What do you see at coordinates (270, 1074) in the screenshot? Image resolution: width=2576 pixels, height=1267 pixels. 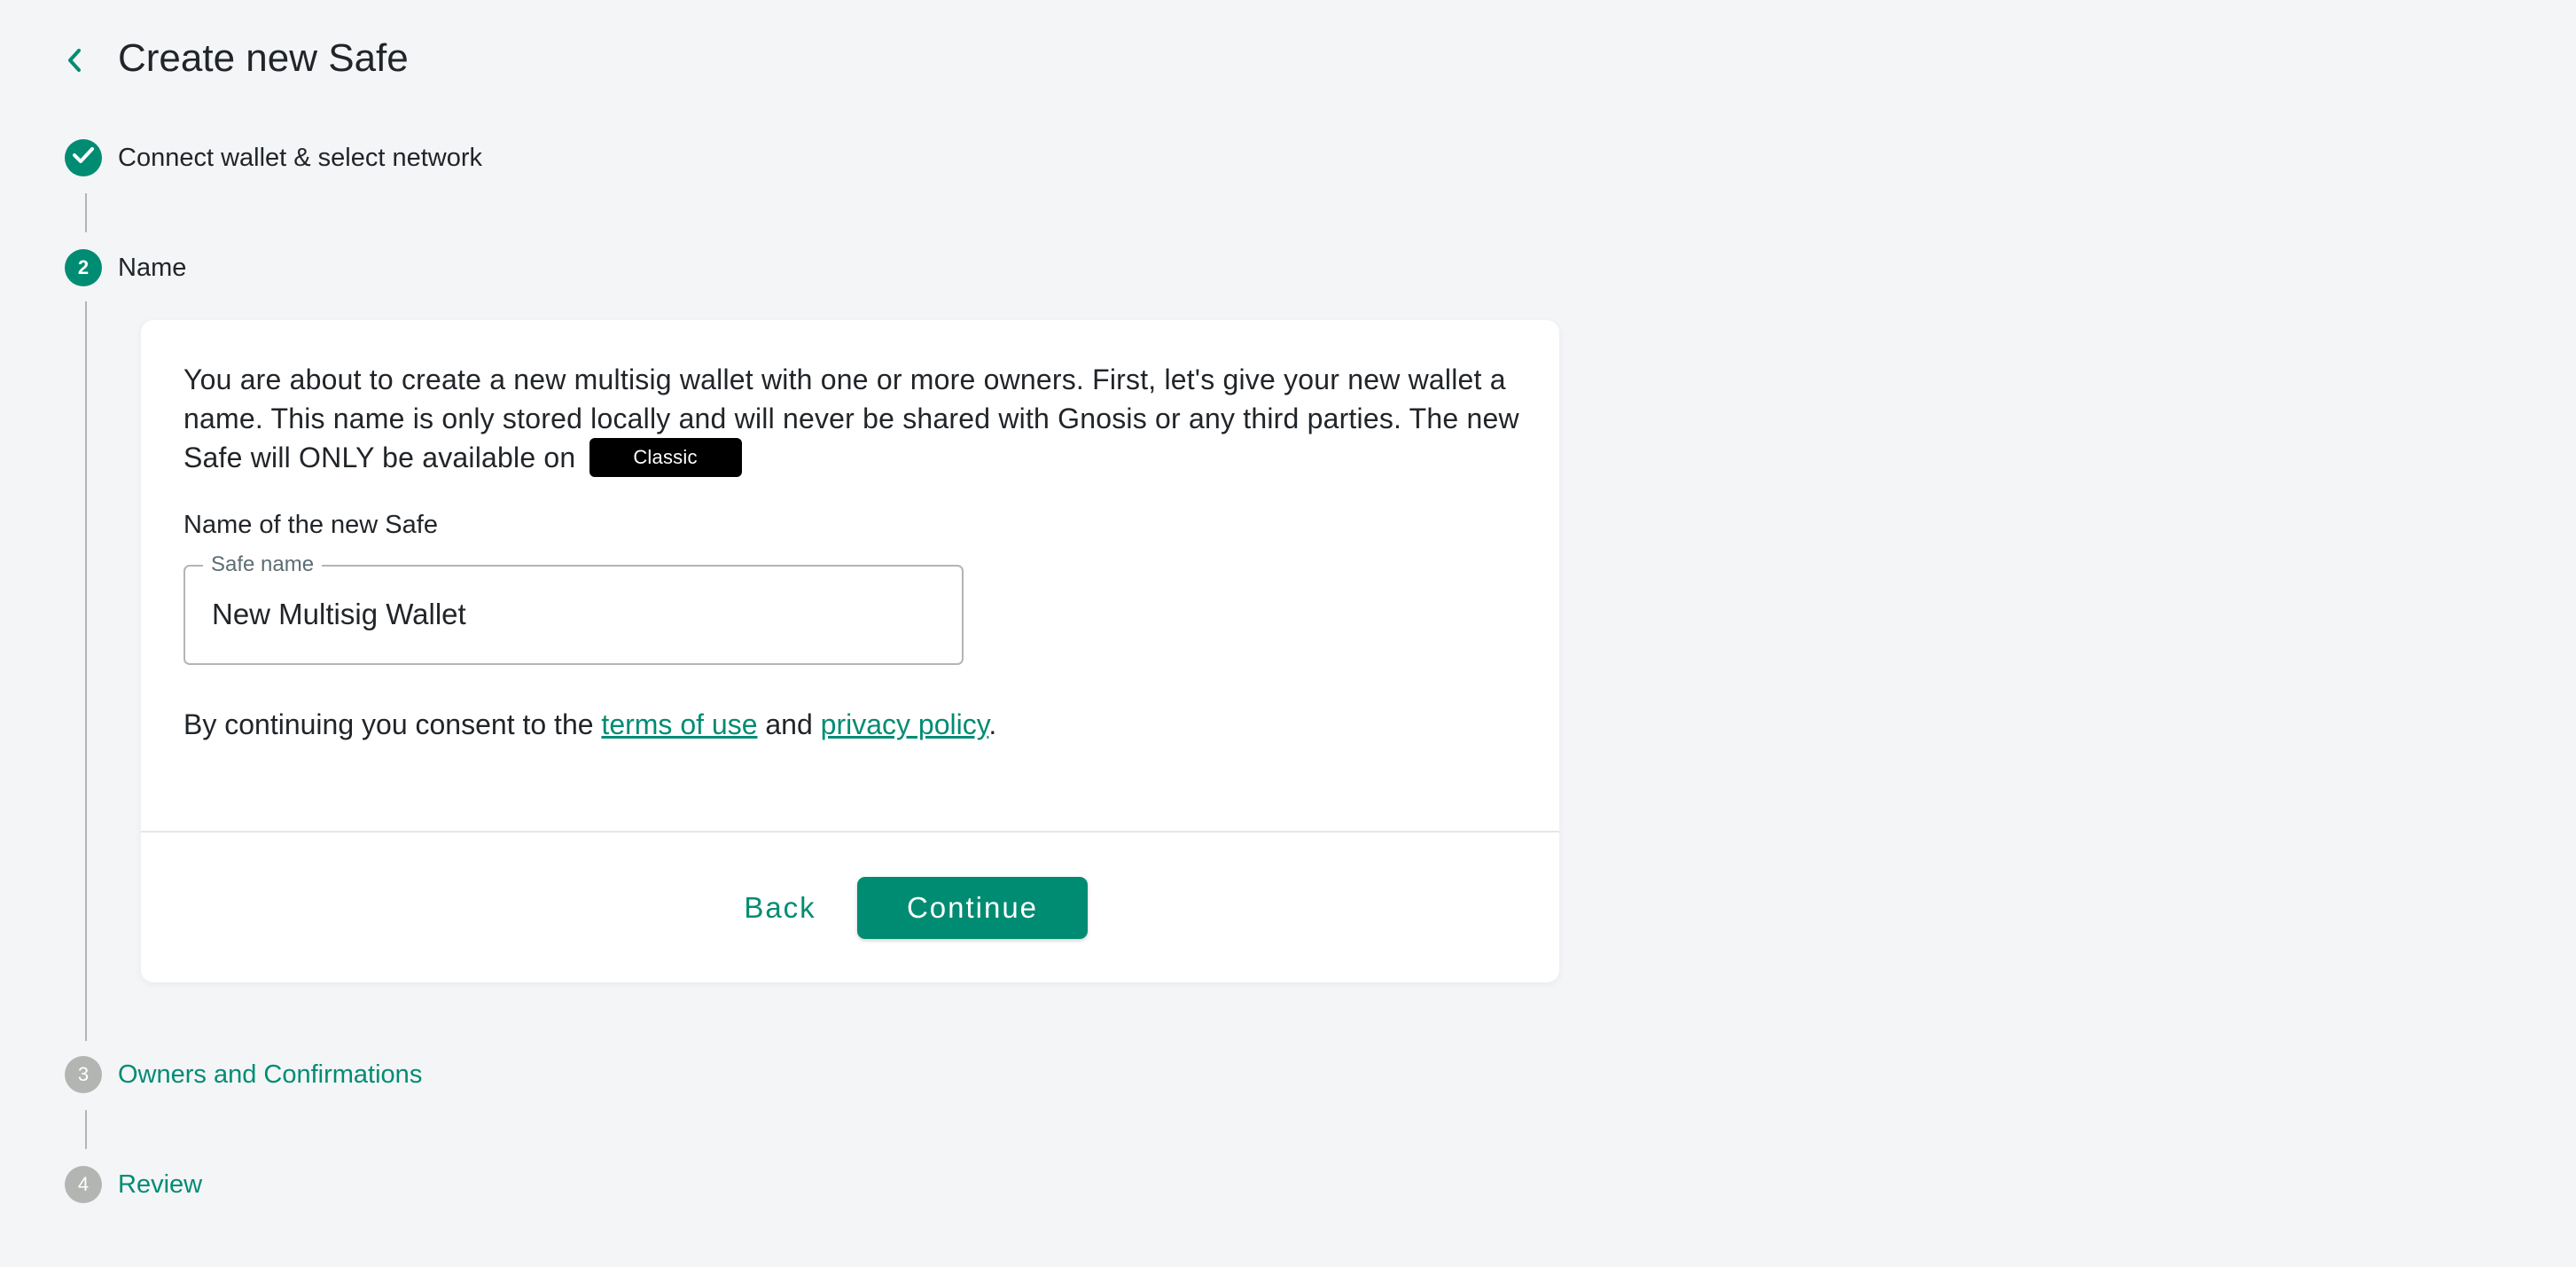 I see `step-3-label: Owners and Confirmations` at bounding box center [270, 1074].